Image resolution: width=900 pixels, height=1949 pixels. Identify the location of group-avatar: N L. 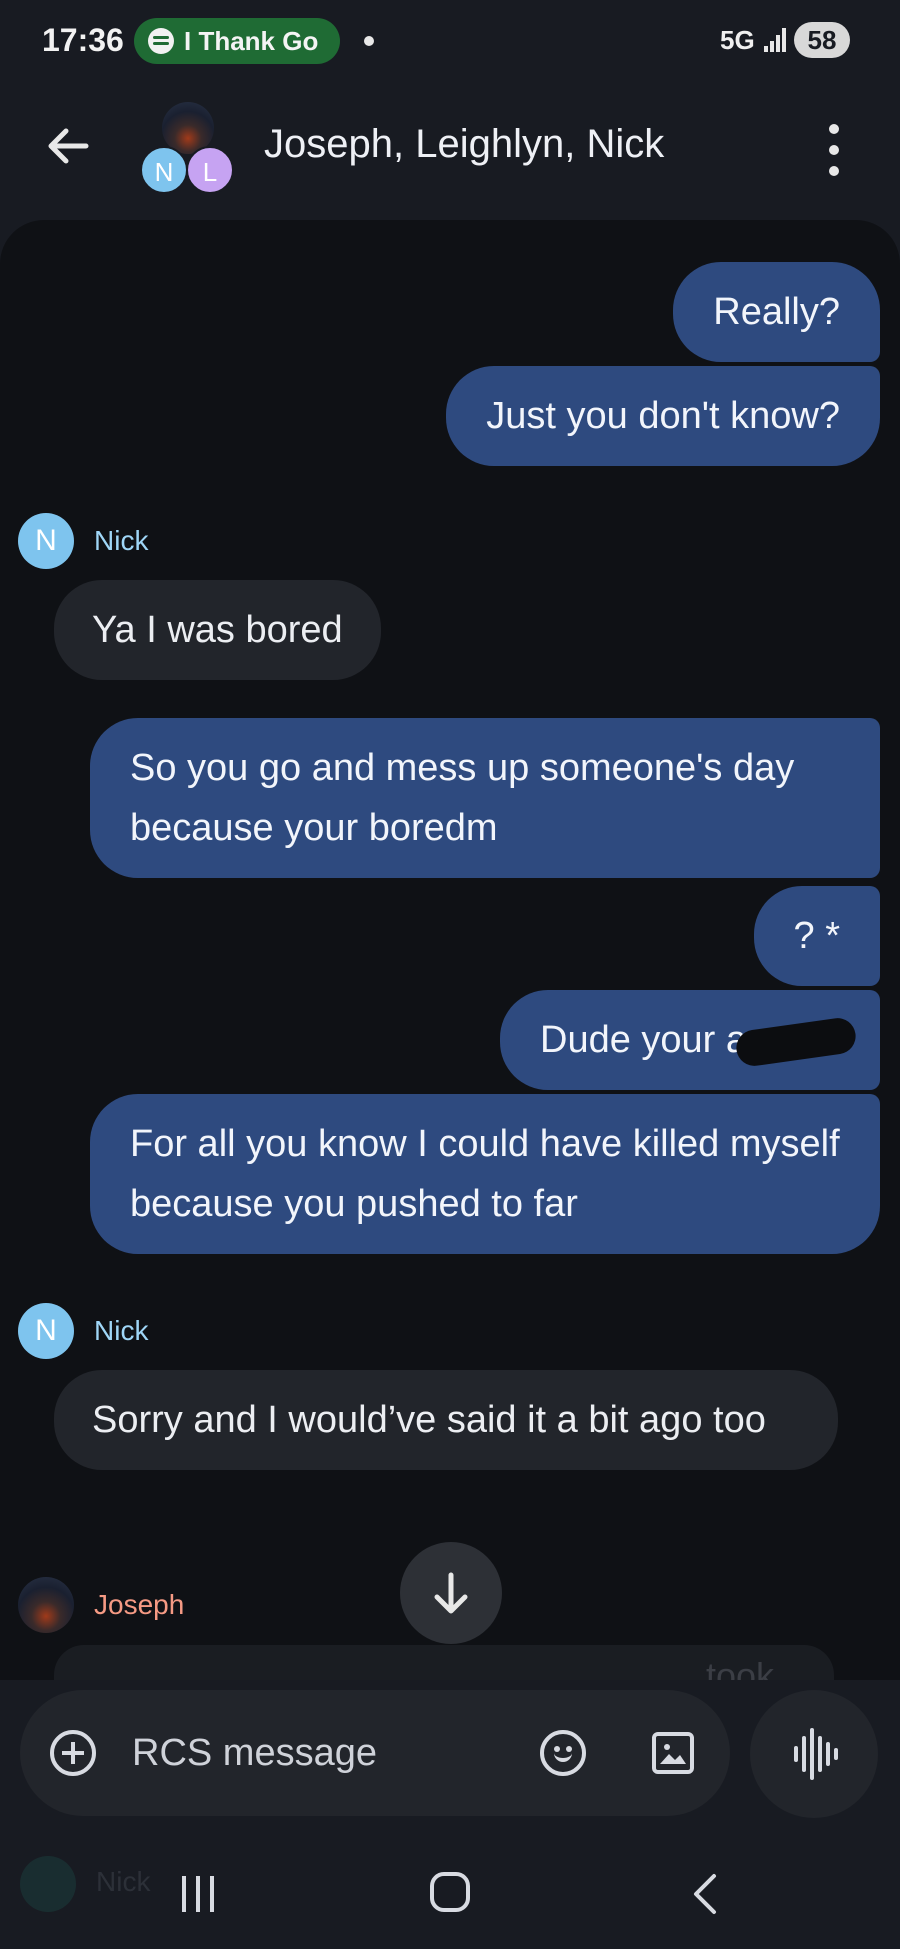
(186, 157).